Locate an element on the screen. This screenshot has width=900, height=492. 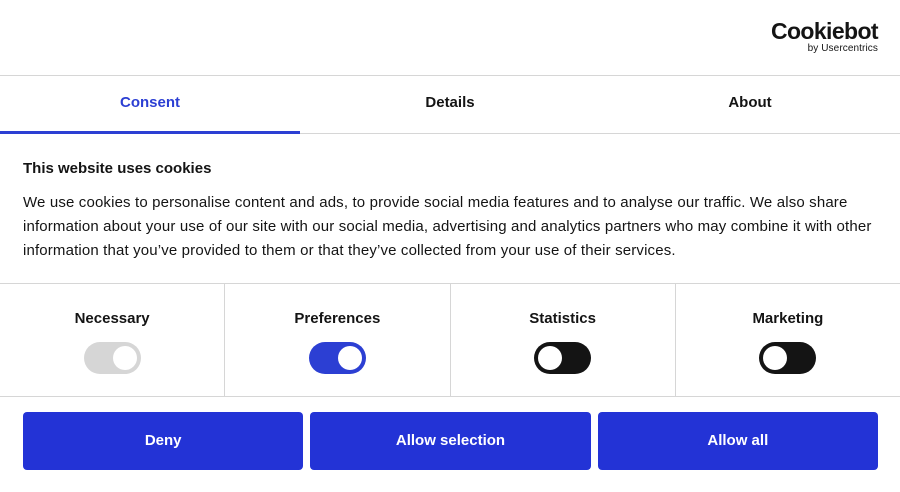
category-label-marketing: Marketing is located at coordinates (788, 318).